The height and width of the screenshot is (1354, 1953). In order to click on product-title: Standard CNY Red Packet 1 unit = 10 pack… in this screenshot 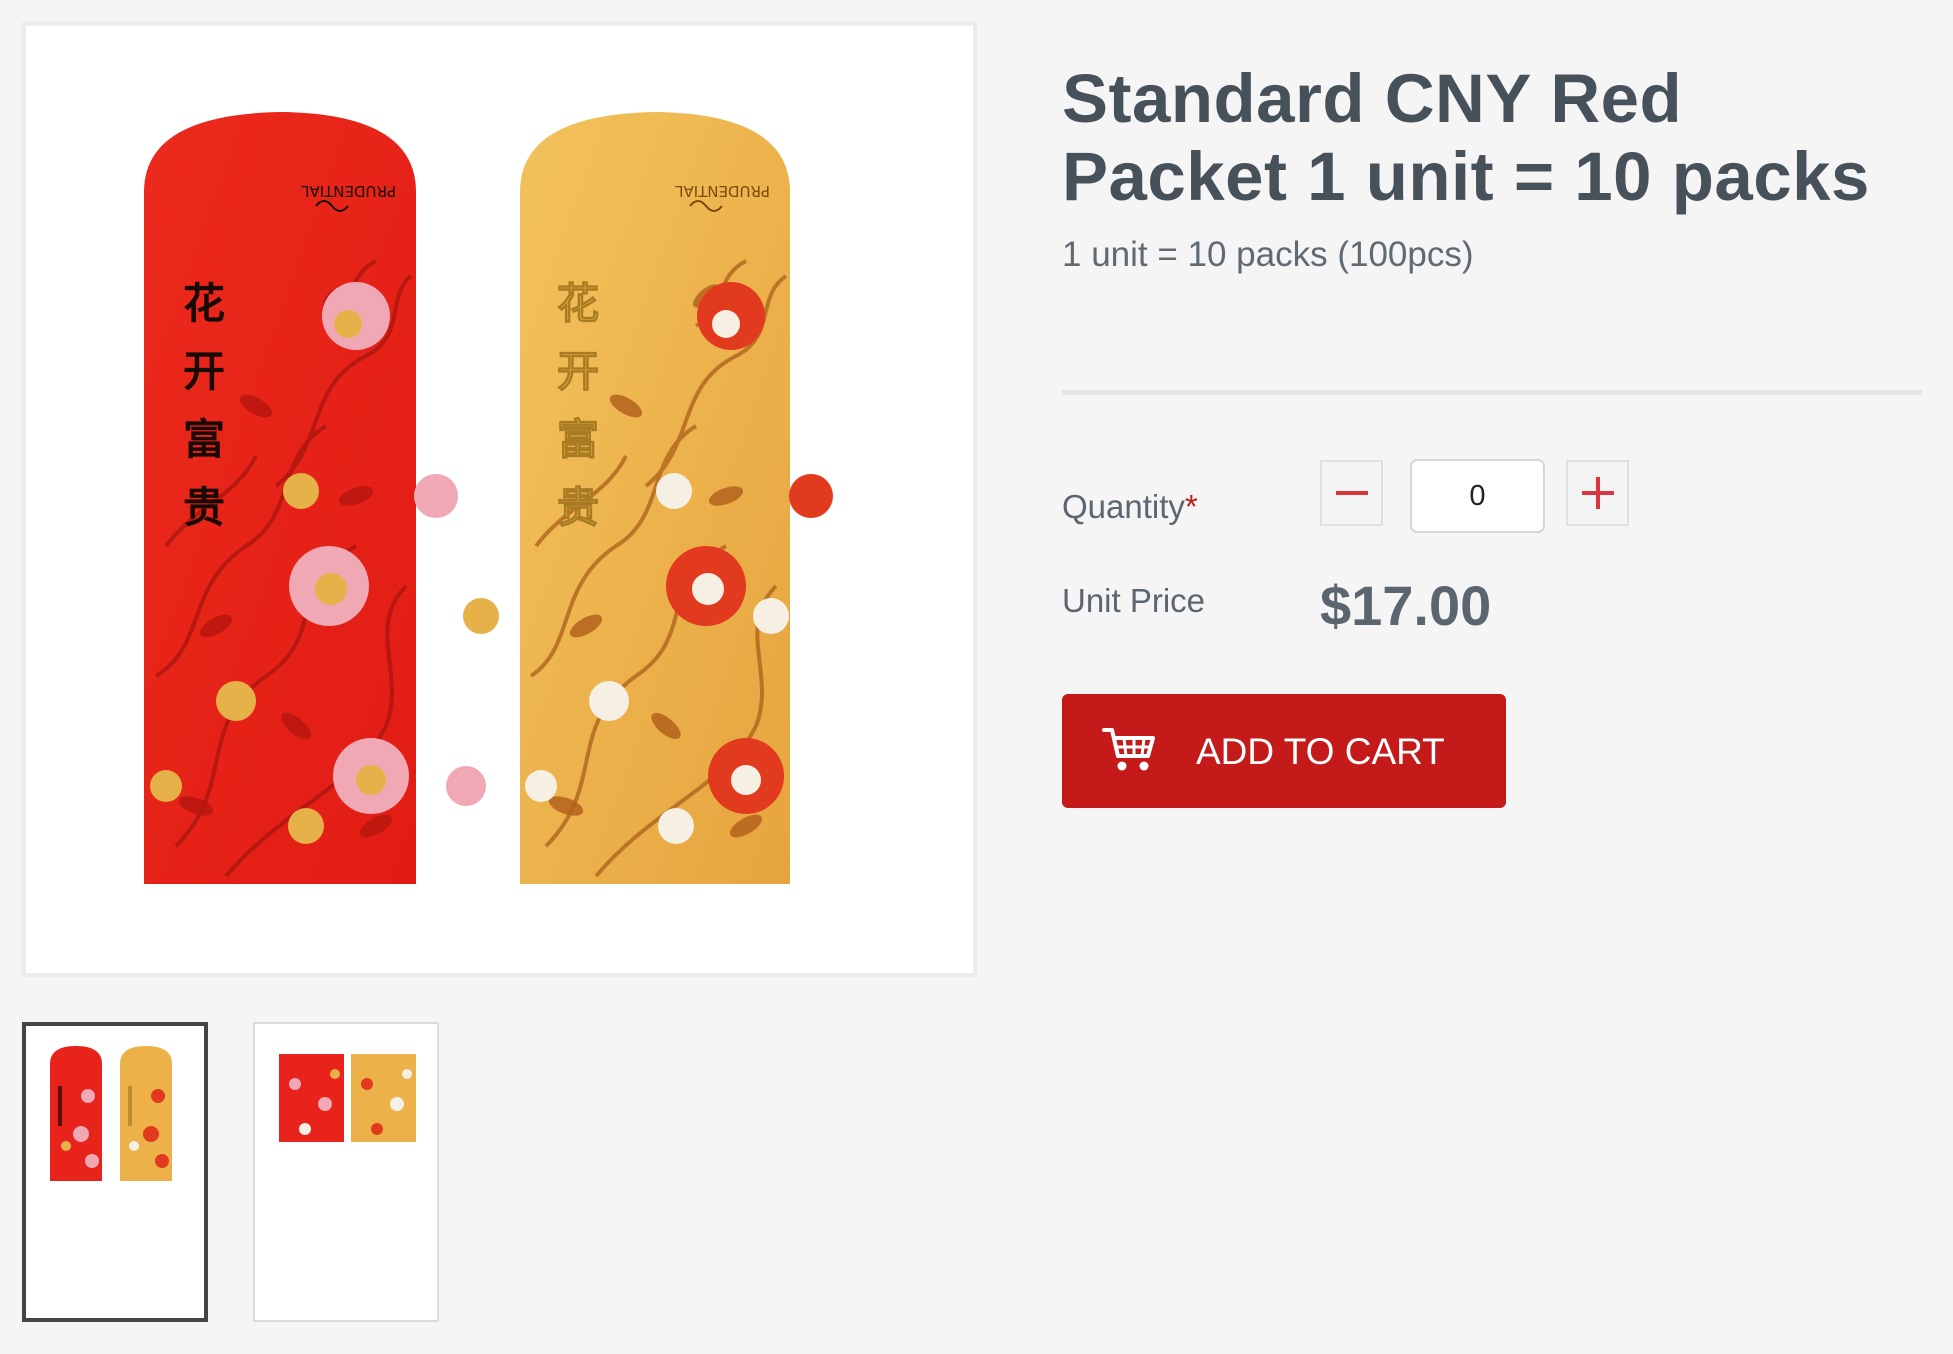, I will do `click(1466, 137)`.